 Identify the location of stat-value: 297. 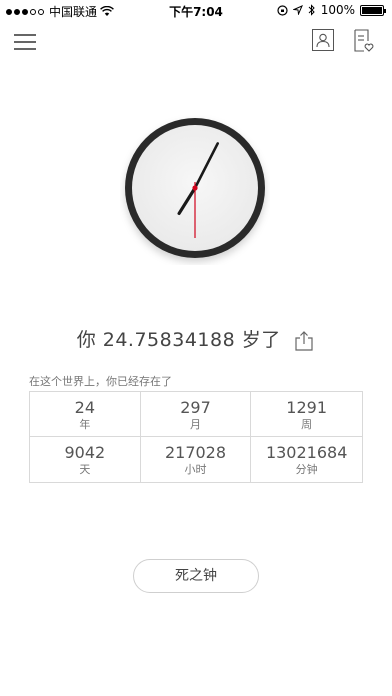
(195, 407).